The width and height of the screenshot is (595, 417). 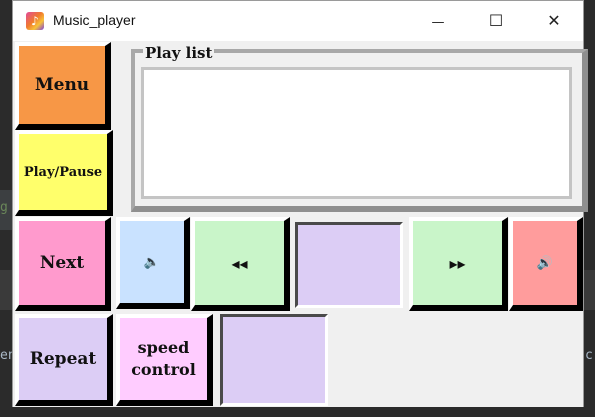 I want to click on speaker-high-icon: 🔊, so click(x=545, y=263).